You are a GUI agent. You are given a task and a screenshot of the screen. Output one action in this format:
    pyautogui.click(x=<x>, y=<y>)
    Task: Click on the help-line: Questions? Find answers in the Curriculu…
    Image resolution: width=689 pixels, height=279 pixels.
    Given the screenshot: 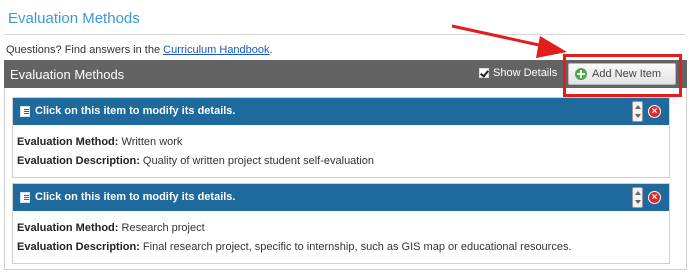 What is the action you would take?
    pyautogui.click(x=139, y=50)
    